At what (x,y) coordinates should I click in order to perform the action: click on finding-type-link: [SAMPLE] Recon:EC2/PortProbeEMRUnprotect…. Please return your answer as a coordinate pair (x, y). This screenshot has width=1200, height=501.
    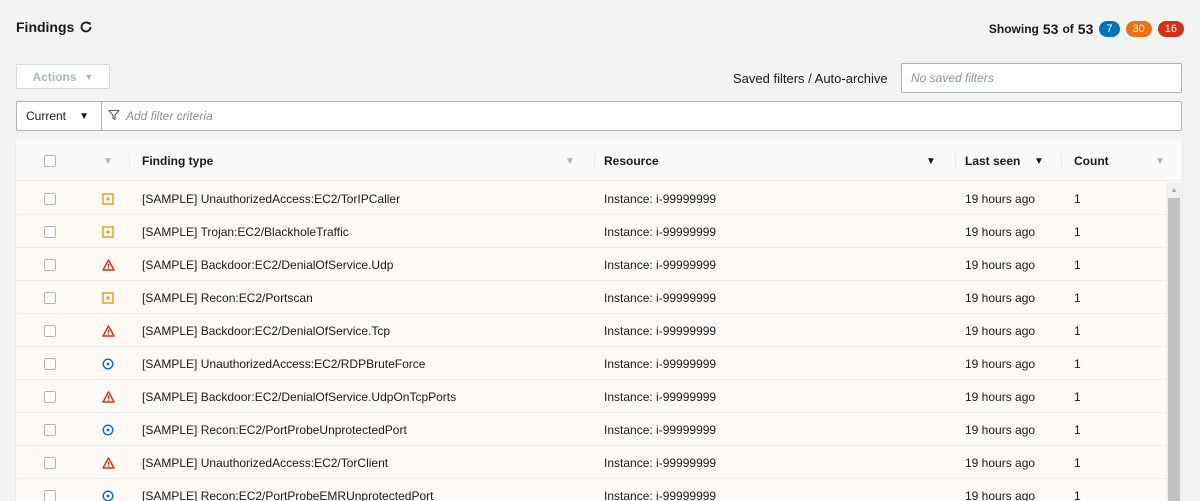
    Looking at the image, I should click on (287, 490).